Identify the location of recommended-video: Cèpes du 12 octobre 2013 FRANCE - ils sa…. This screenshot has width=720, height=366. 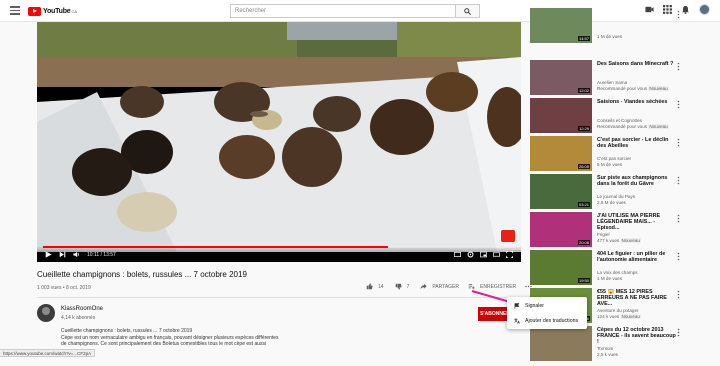
(610, 346).